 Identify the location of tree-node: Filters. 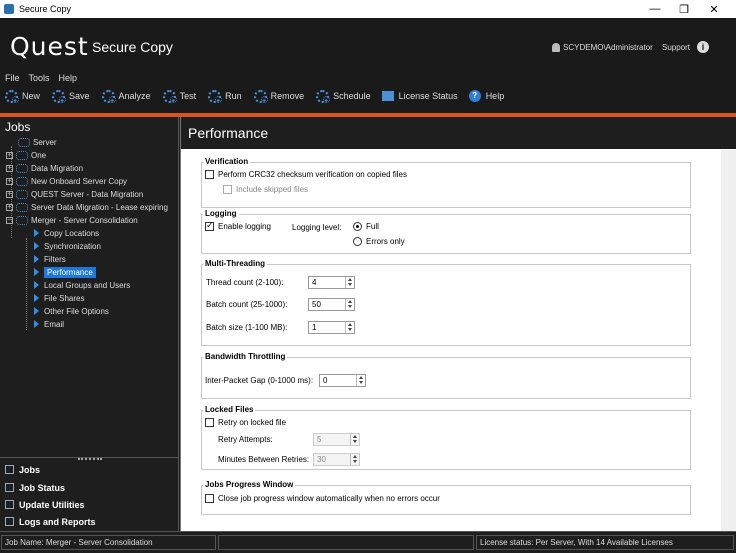
(50, 259).